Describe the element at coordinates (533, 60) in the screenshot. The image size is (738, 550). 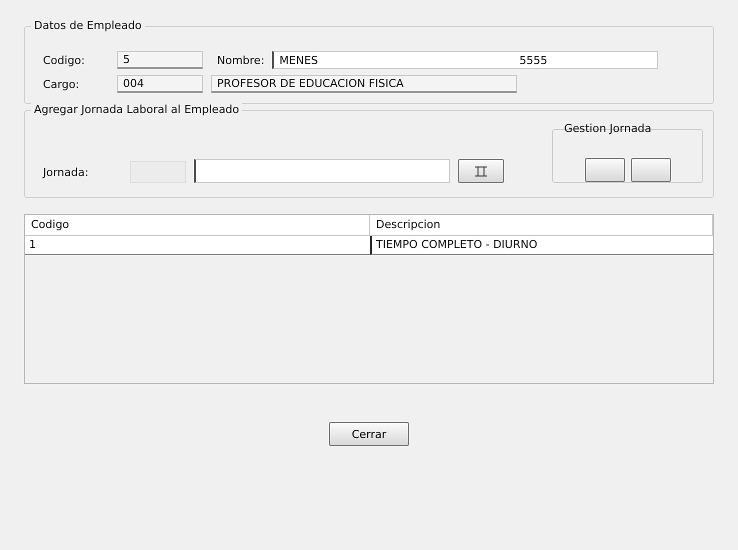
I see `last-name: 5555` at that location.